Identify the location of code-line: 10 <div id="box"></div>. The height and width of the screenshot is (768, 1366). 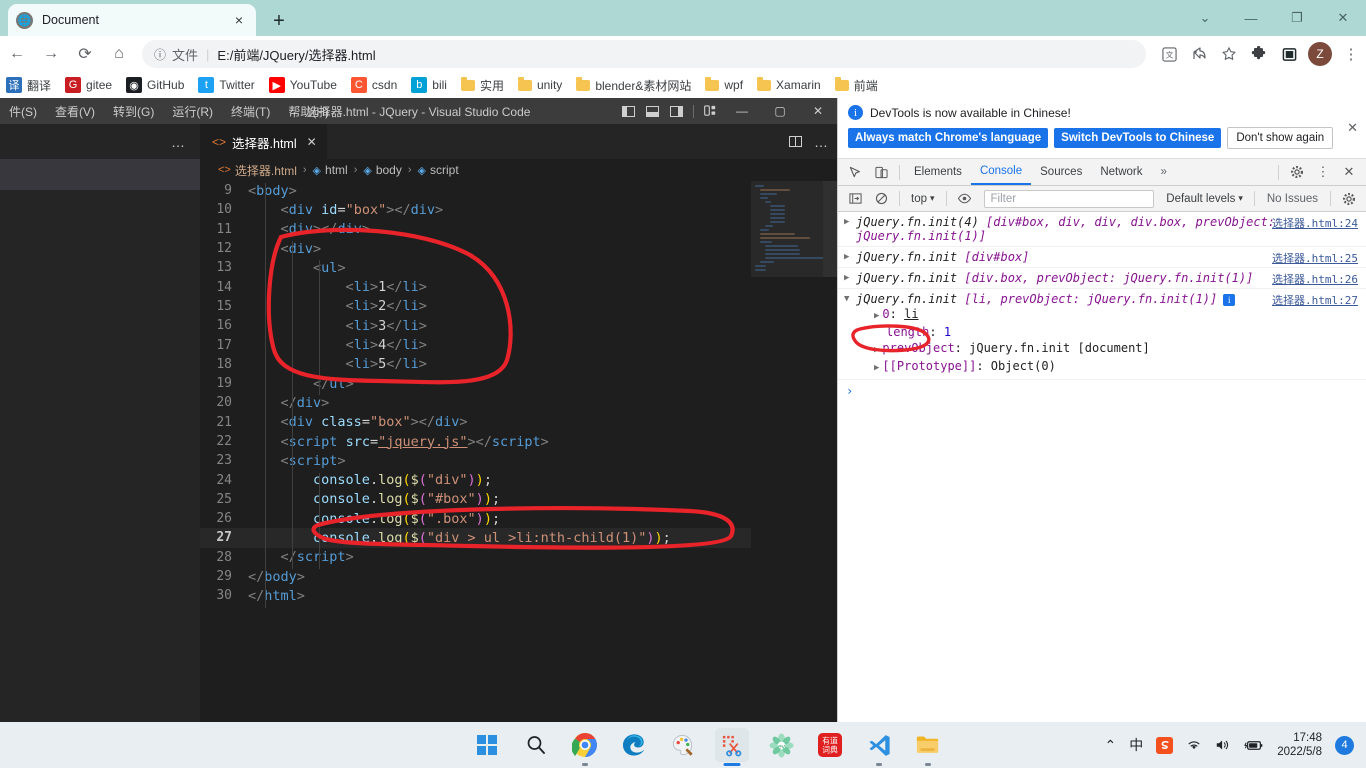
(518, 209).